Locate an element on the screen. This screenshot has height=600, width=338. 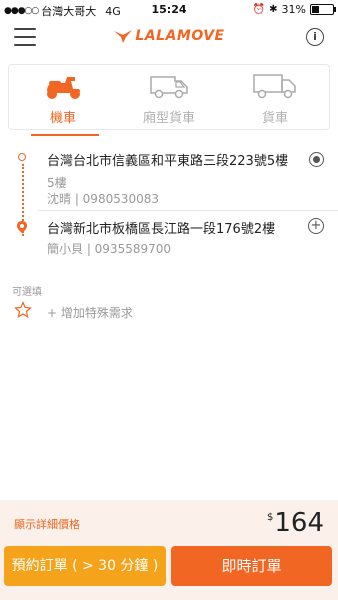
status-right: ⏰ ✱ 31% is located at coordinates (294, 9).